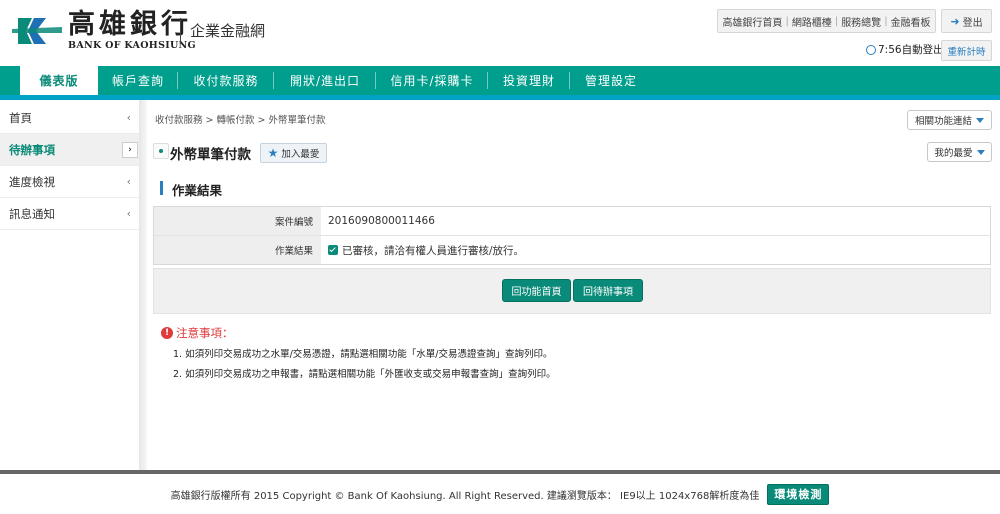  Describe the element at coordinates (572, 221) in the screenshot. I see `table-row: 案件編號 2016090800011466` at that location.